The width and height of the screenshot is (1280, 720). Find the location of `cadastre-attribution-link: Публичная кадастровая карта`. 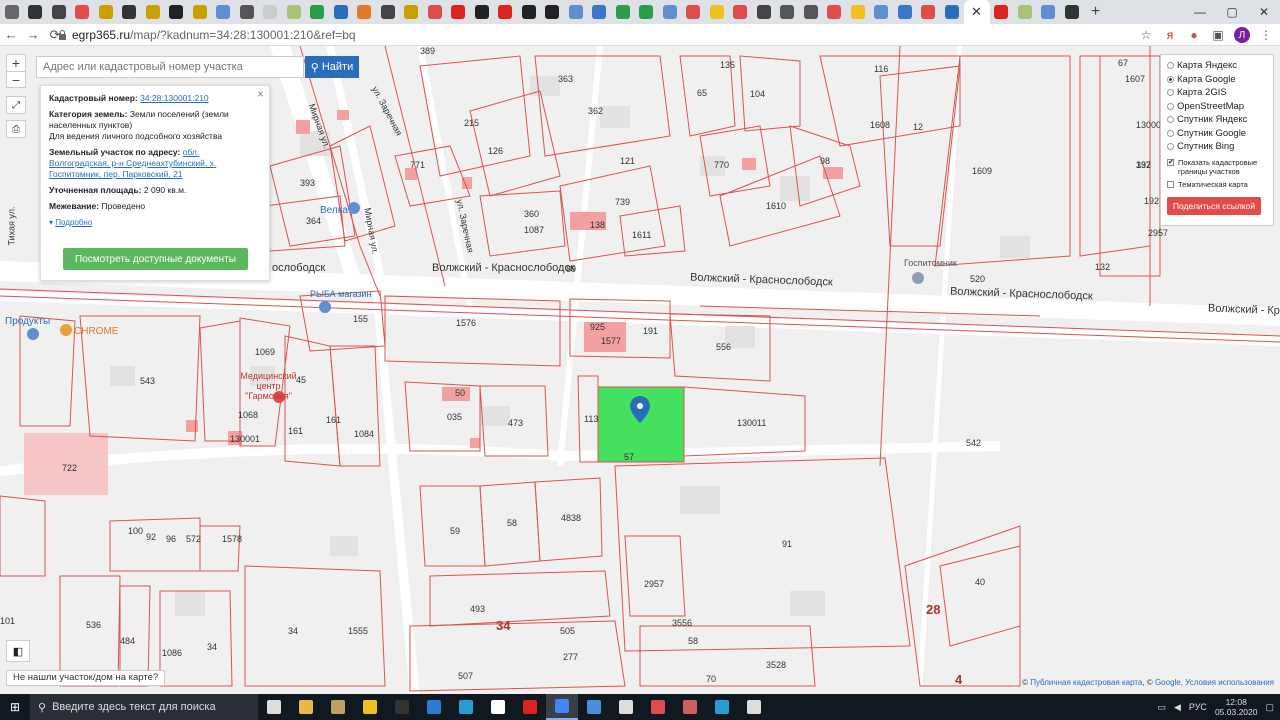

cadastre-attribution-link: Публичная кадастровая карта is located at coordinates (1086, 682).